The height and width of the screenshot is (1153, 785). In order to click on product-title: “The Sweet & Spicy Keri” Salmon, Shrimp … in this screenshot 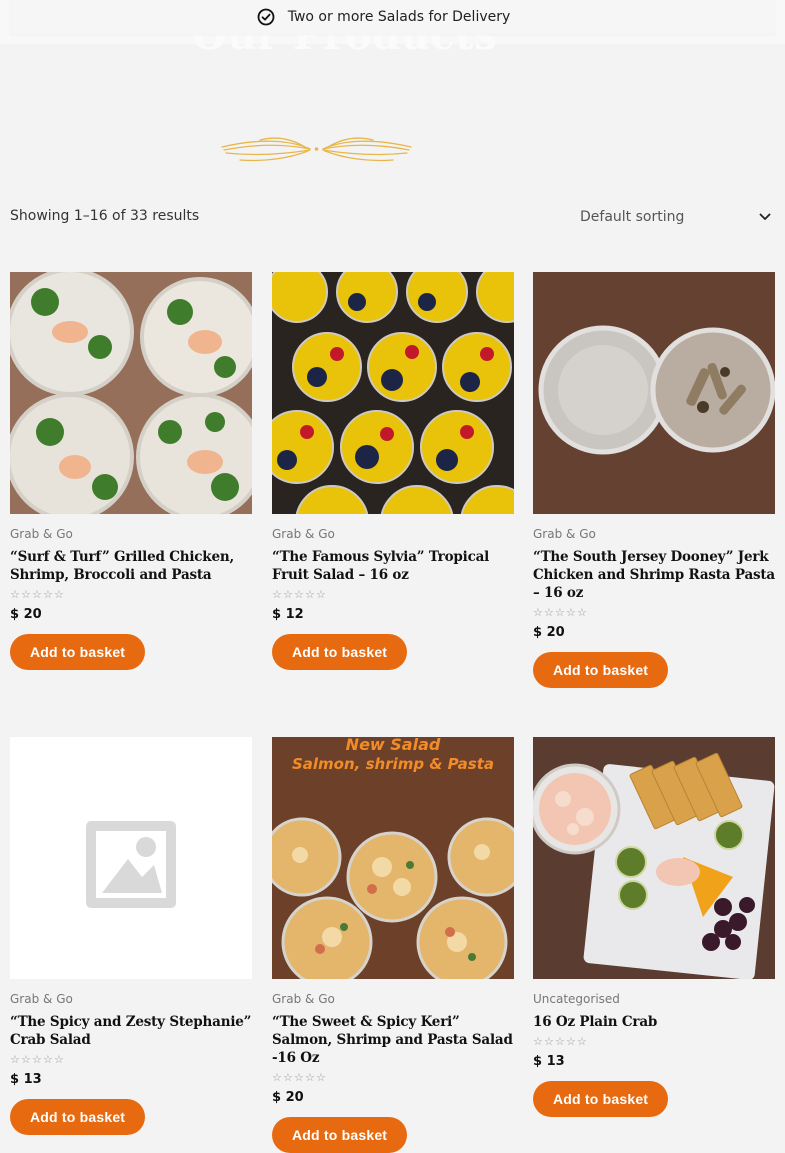, I will do `click(393, 1040)`.